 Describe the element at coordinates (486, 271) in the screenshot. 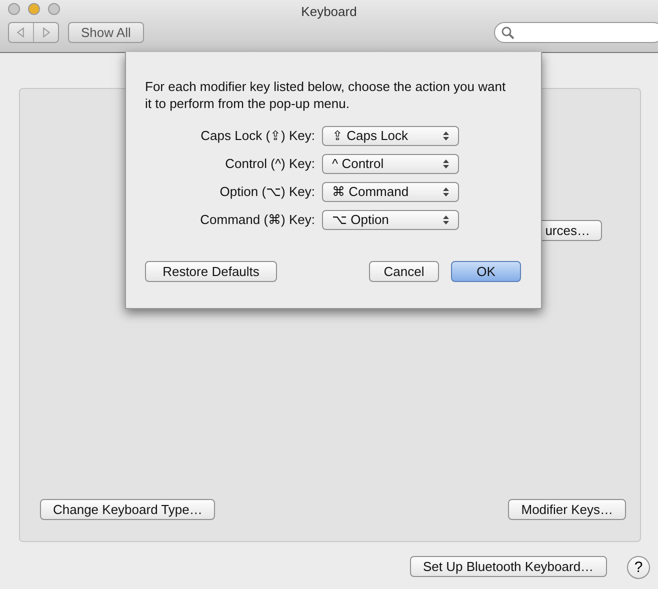

I see `ok-button: OK` at that location.